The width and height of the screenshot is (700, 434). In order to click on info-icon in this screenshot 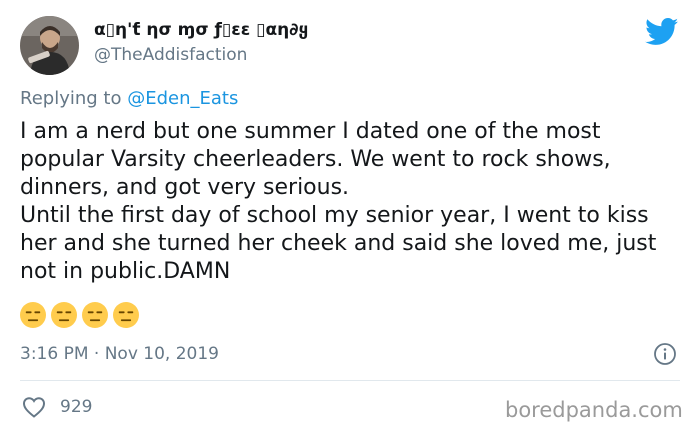, I will do `click(665, 354)`.